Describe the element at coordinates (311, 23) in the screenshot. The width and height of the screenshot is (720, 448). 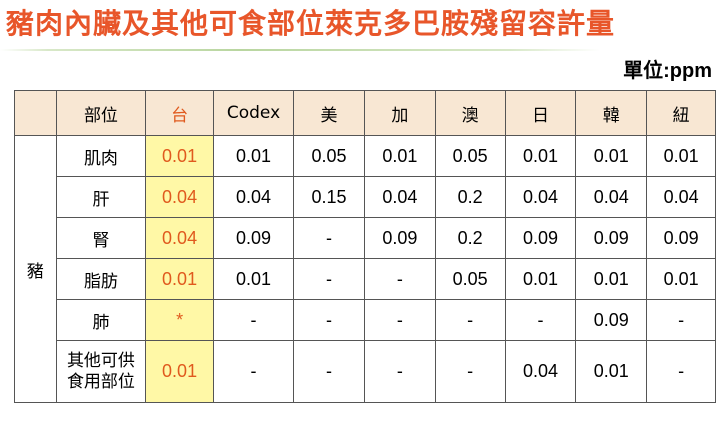
I see `page-title: 豬肉內臟及其他可食部位萊克多巴胺殘留容許量` at that location.